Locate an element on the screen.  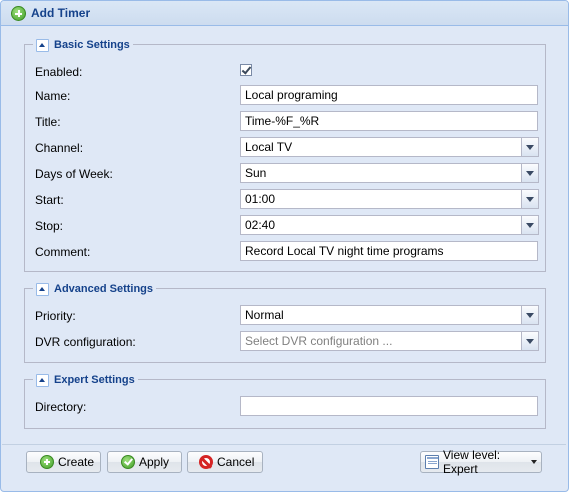
apply-button: Apply is located at coordinates (144, 462).